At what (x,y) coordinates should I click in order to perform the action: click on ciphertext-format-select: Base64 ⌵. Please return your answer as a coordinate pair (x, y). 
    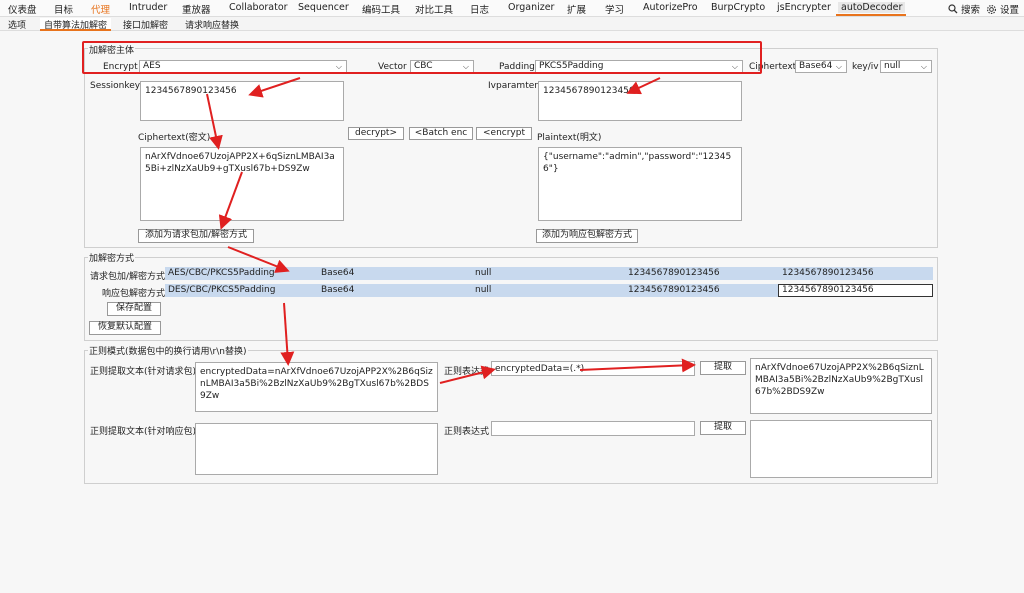
    Looking at the image, I should click on (821, 66).